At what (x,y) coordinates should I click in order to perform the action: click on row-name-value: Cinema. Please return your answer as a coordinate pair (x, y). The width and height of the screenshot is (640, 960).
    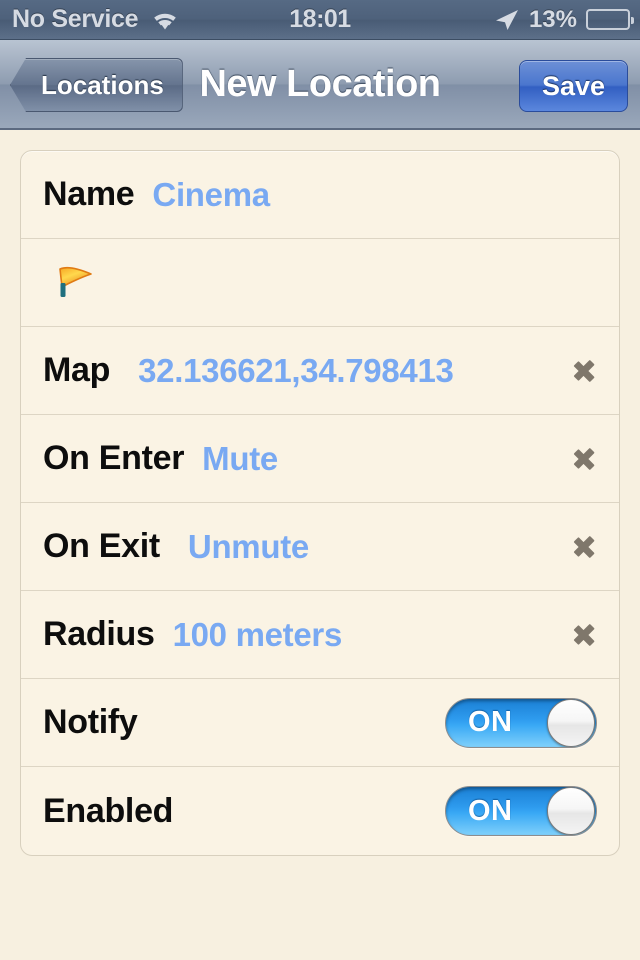
    Looking at the image, I should click on (211, 195).